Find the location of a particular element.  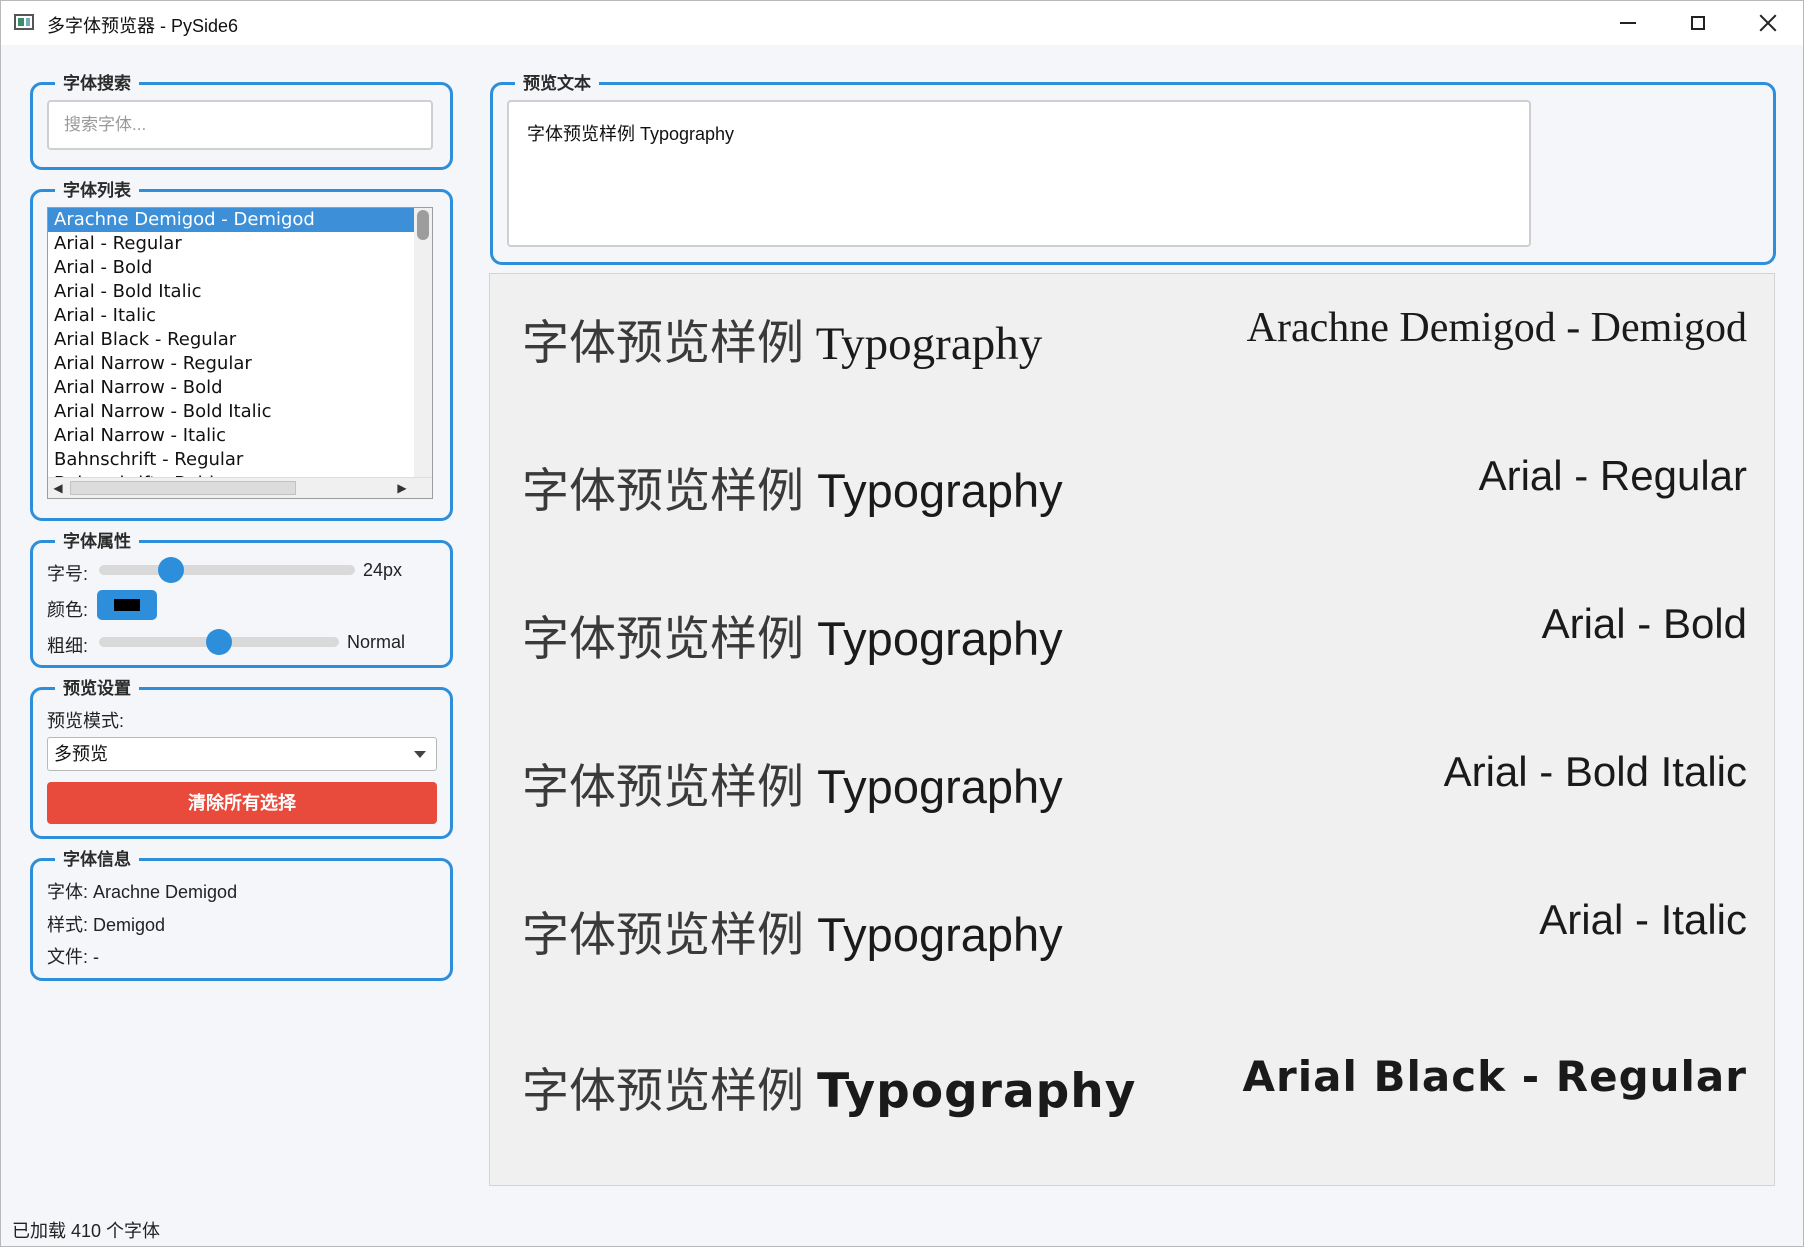

title-bar: 多字体预览器 - PySide6 is located at coordinates (902, 23).